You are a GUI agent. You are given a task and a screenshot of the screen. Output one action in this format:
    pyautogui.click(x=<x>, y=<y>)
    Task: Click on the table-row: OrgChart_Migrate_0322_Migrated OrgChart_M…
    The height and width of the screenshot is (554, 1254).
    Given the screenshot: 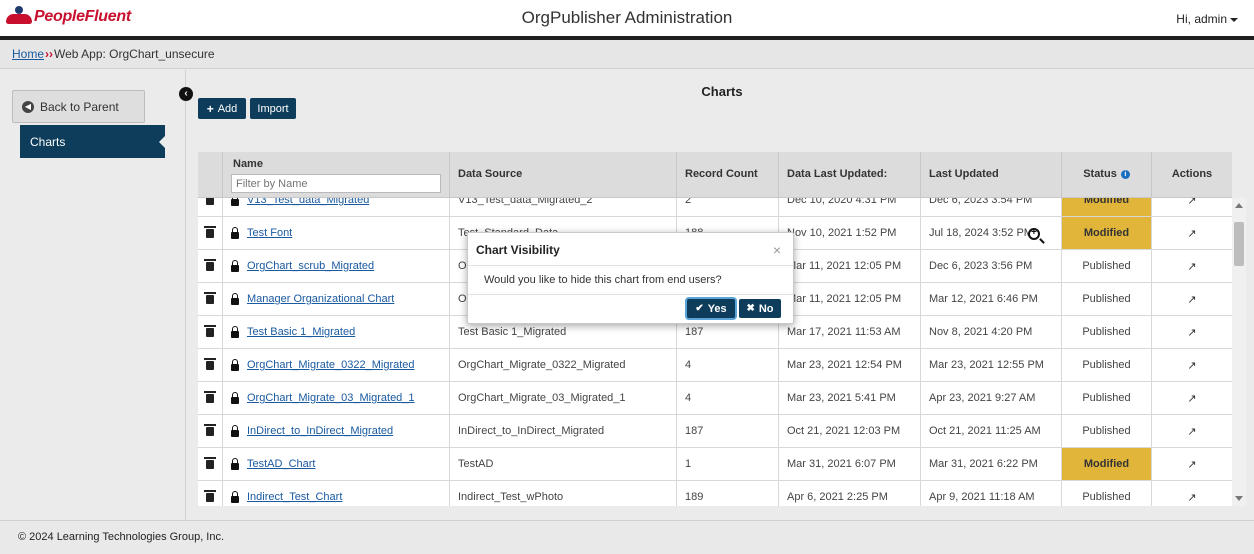 What is the action you would take?
    pyautogui.click(x=715, y=365)
    